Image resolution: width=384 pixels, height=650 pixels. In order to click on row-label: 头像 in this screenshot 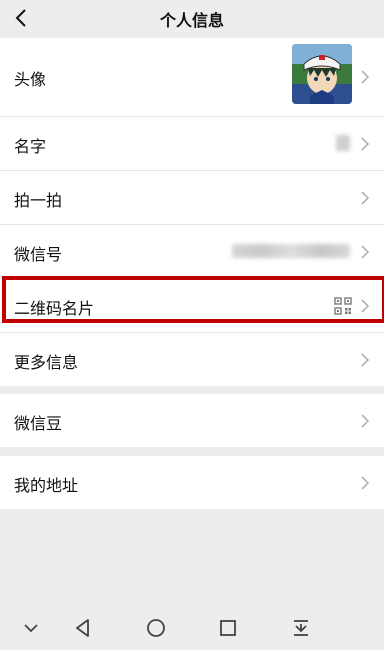, I will do `click(30, 79)`.